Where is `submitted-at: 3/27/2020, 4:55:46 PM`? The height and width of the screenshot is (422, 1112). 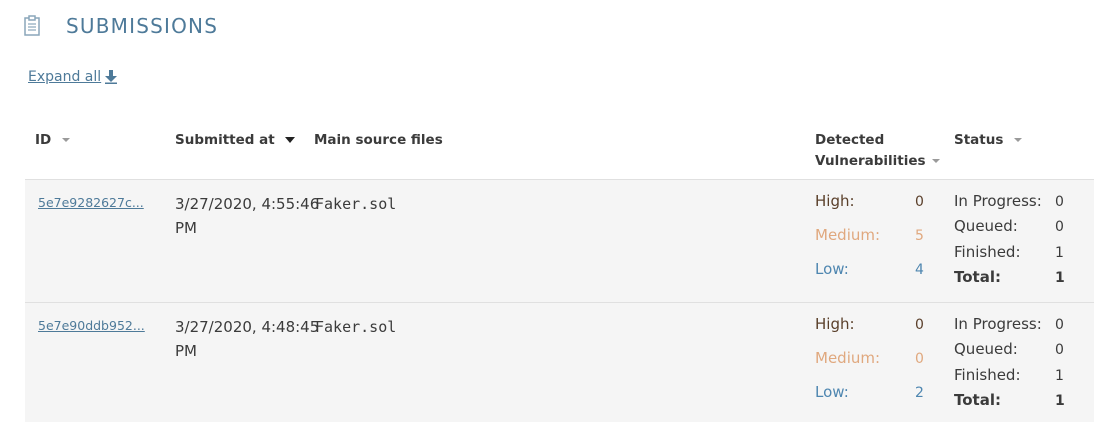
submitted-at: 3/27/2020, 4:55:46 PM is located at coordinates (247, 216).